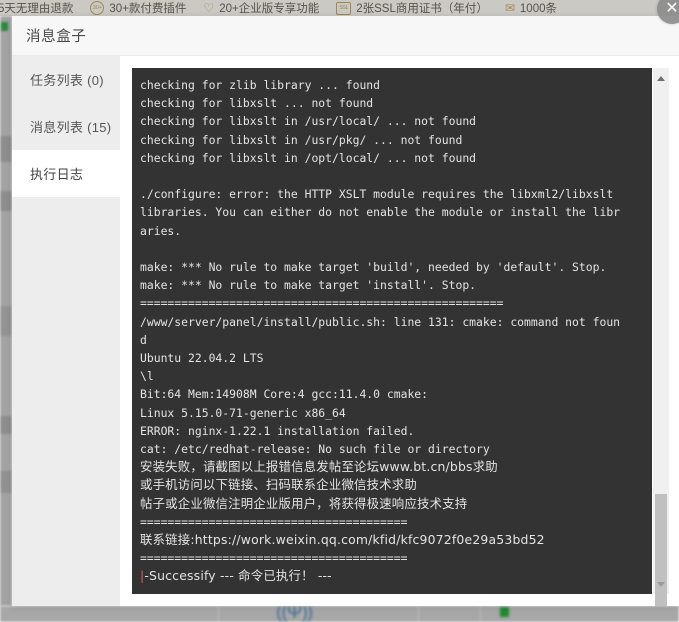  I want to click on promo-item-refund: 5天无理由退款, so click(36, 8).